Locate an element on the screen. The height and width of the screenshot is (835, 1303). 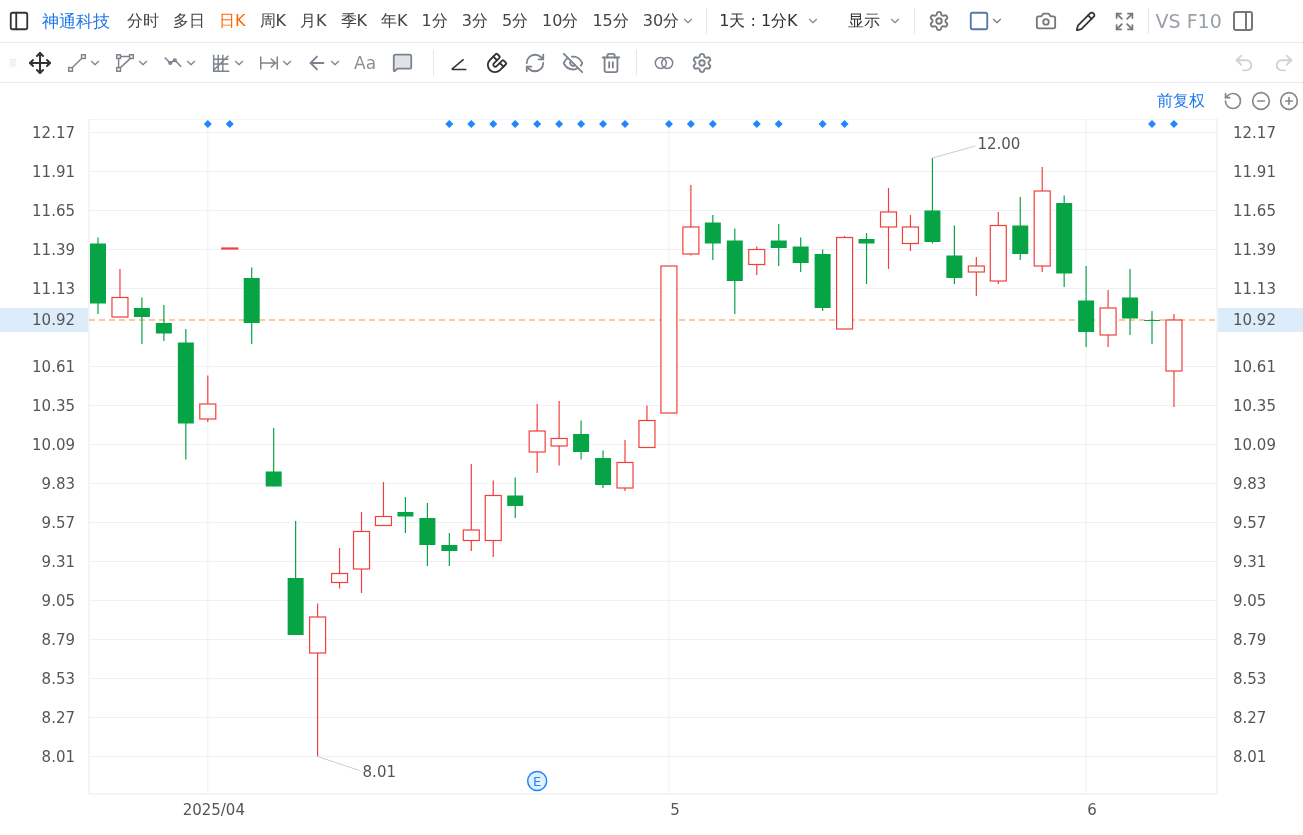
sidebar-toggle-icon is located at coordinates (19, 21).